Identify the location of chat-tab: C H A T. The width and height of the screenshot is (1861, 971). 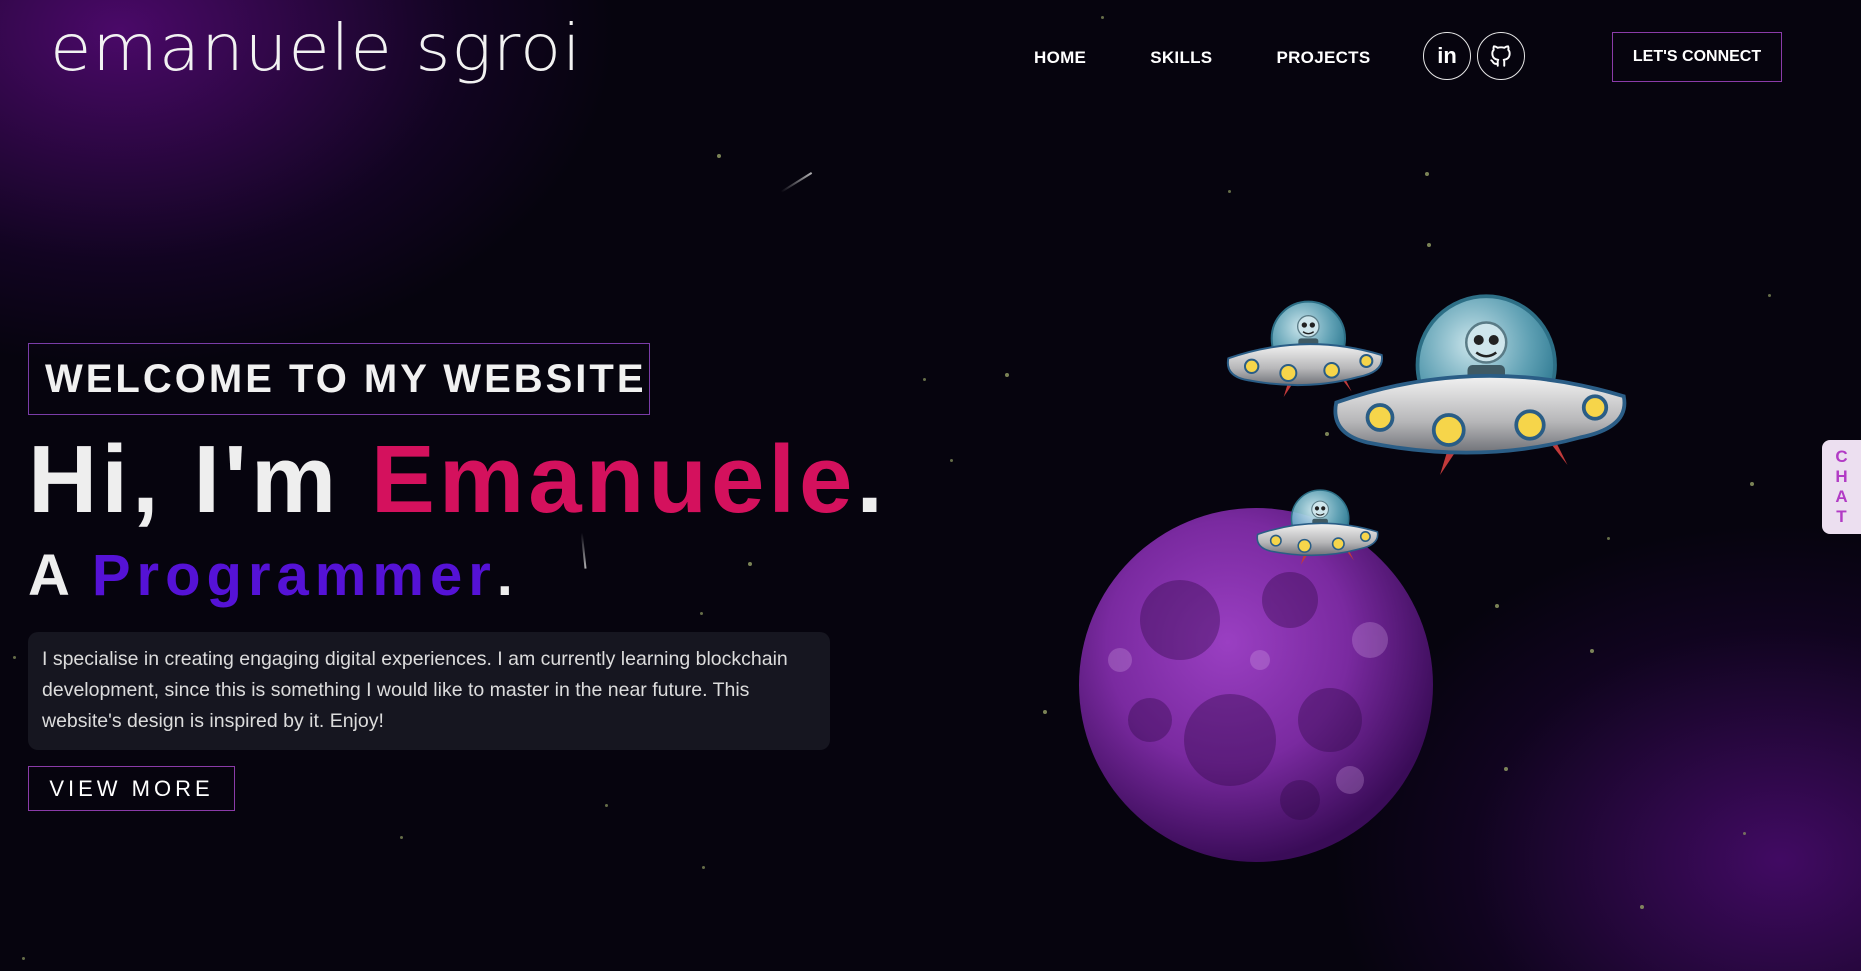
(1841, 487).